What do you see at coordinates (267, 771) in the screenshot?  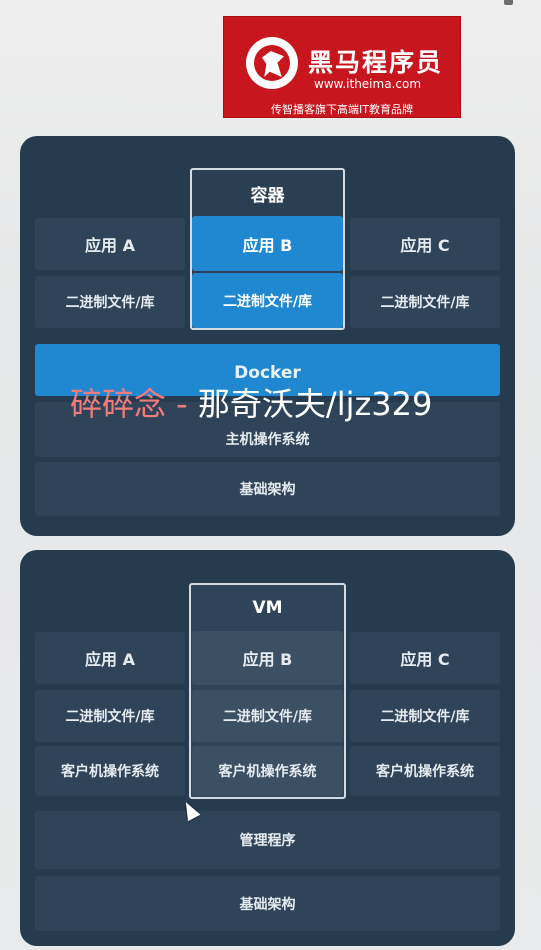 I see `vm-guest-os-b: 客户机操作系统` at bounding box center [267, 771].